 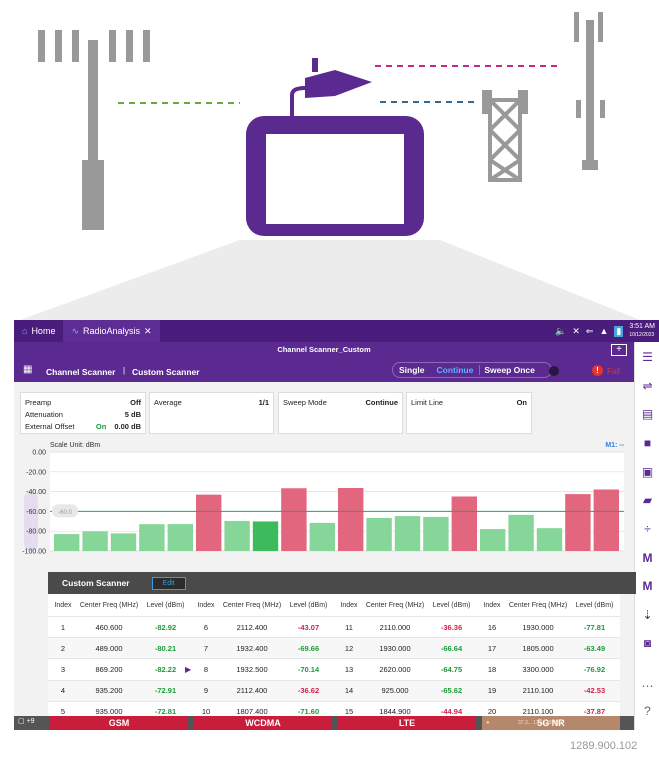 I want to click on volume-icon: 🔈, so click(x=560, y=331).